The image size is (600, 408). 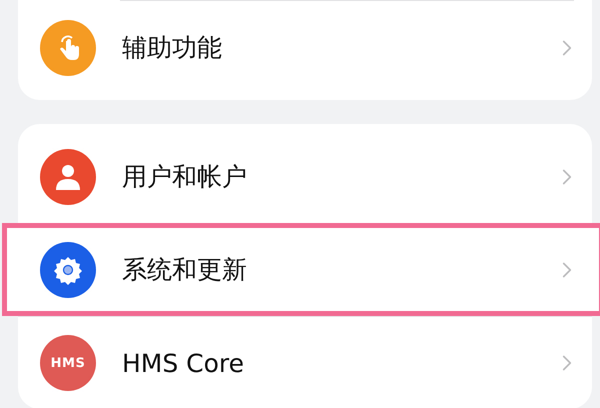 I want to click on item-label: 用户和帐户, so click(x=185, y=177).